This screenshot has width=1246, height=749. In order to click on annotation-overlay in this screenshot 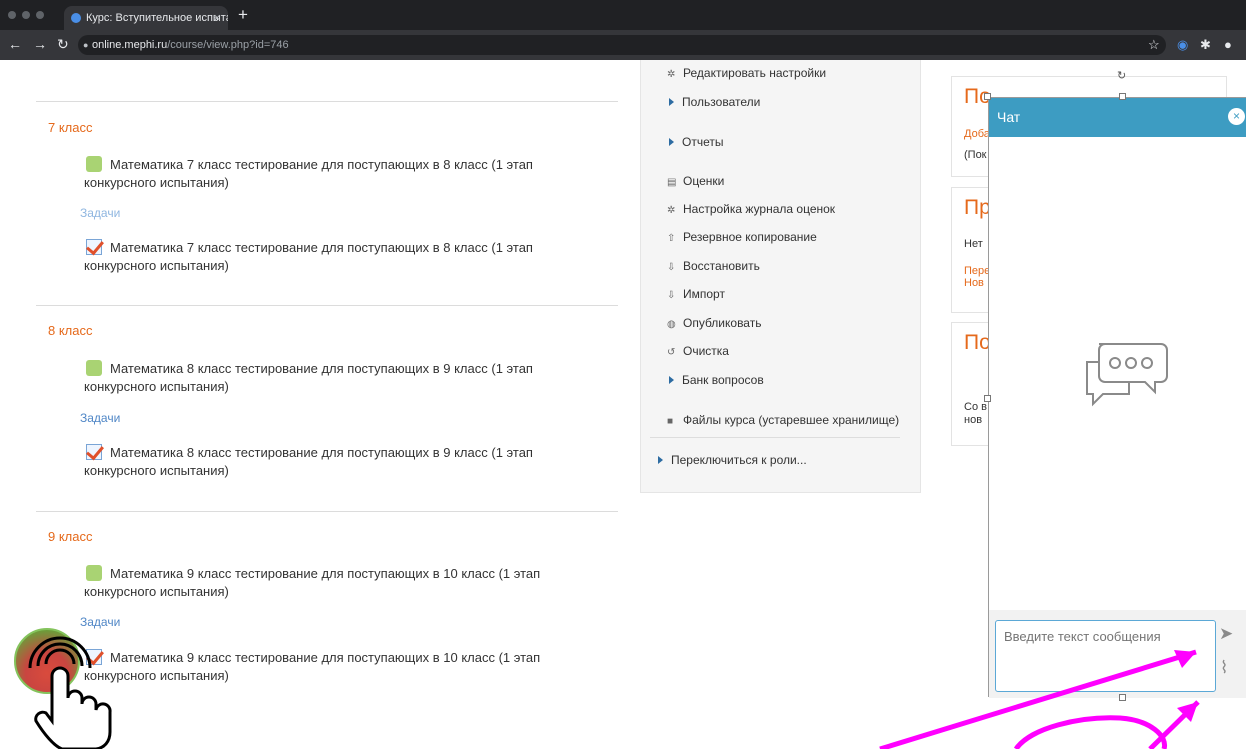, I will do `click(1039, 699)`.